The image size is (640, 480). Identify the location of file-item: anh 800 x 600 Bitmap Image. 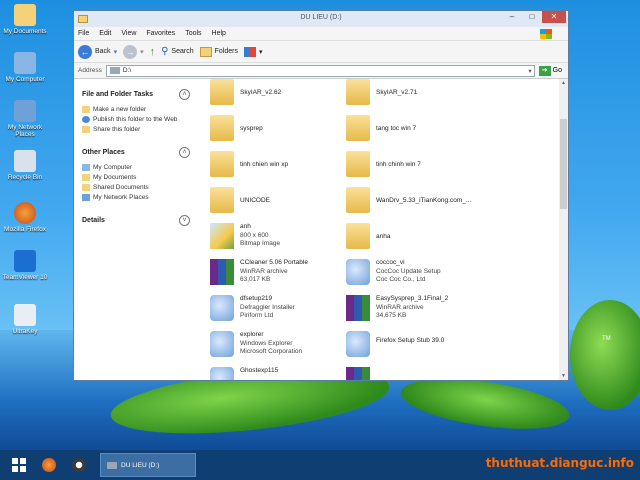
(285, 237).